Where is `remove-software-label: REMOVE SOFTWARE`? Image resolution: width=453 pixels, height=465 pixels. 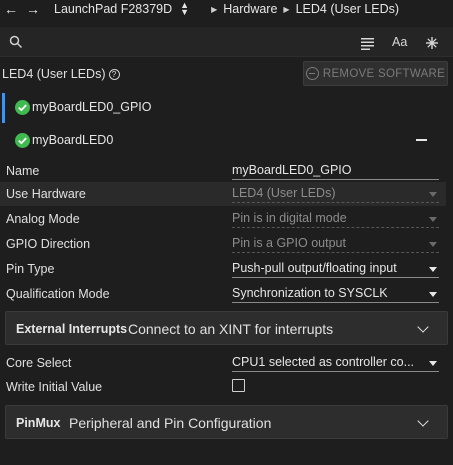 remove-software-label: REMOVE SOFTWARE is located at coordinates (384, 73).